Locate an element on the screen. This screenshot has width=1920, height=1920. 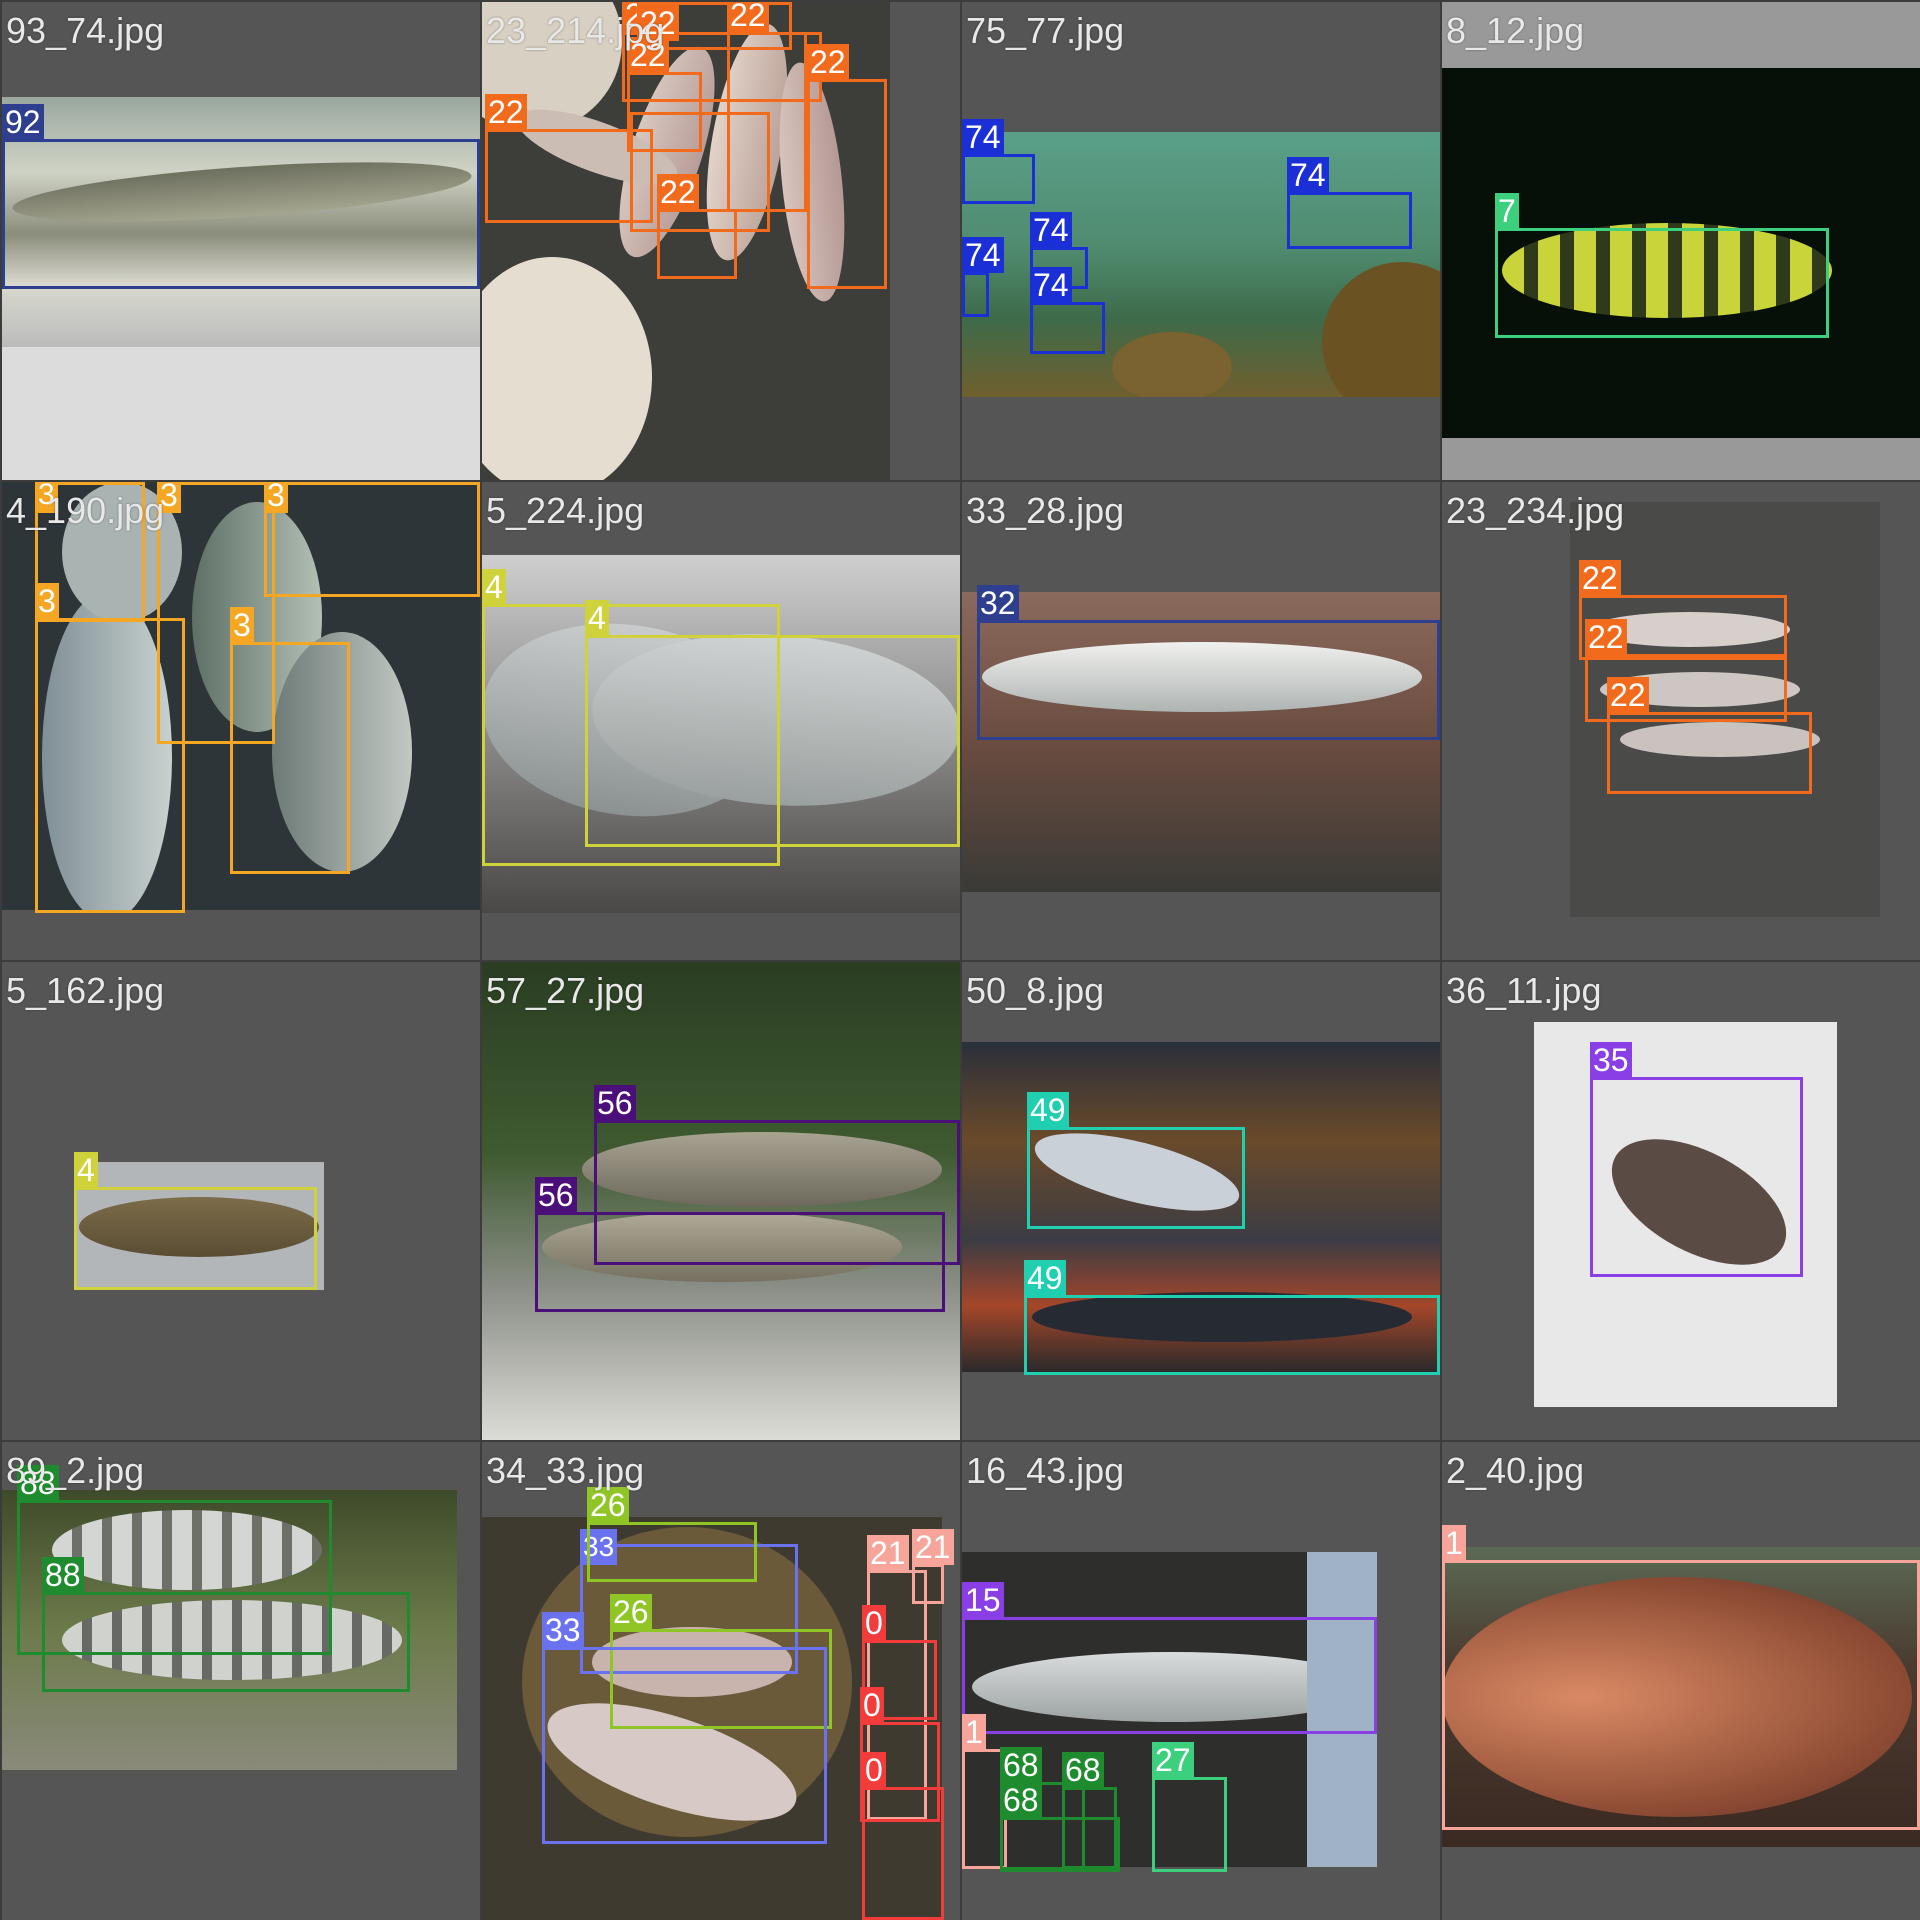
bbox-label: 33 is located at coordinates (563, 1630).